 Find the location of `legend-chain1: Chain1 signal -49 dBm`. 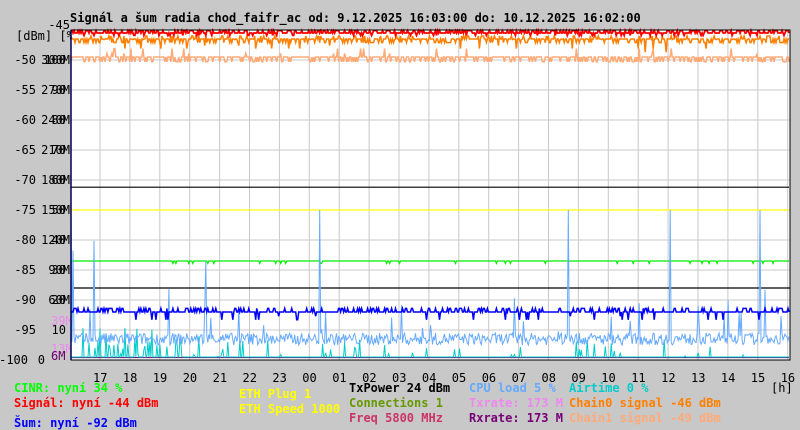

legend-chain1: Chain1 signal -49 dBm is located at coordinates (645, 418).